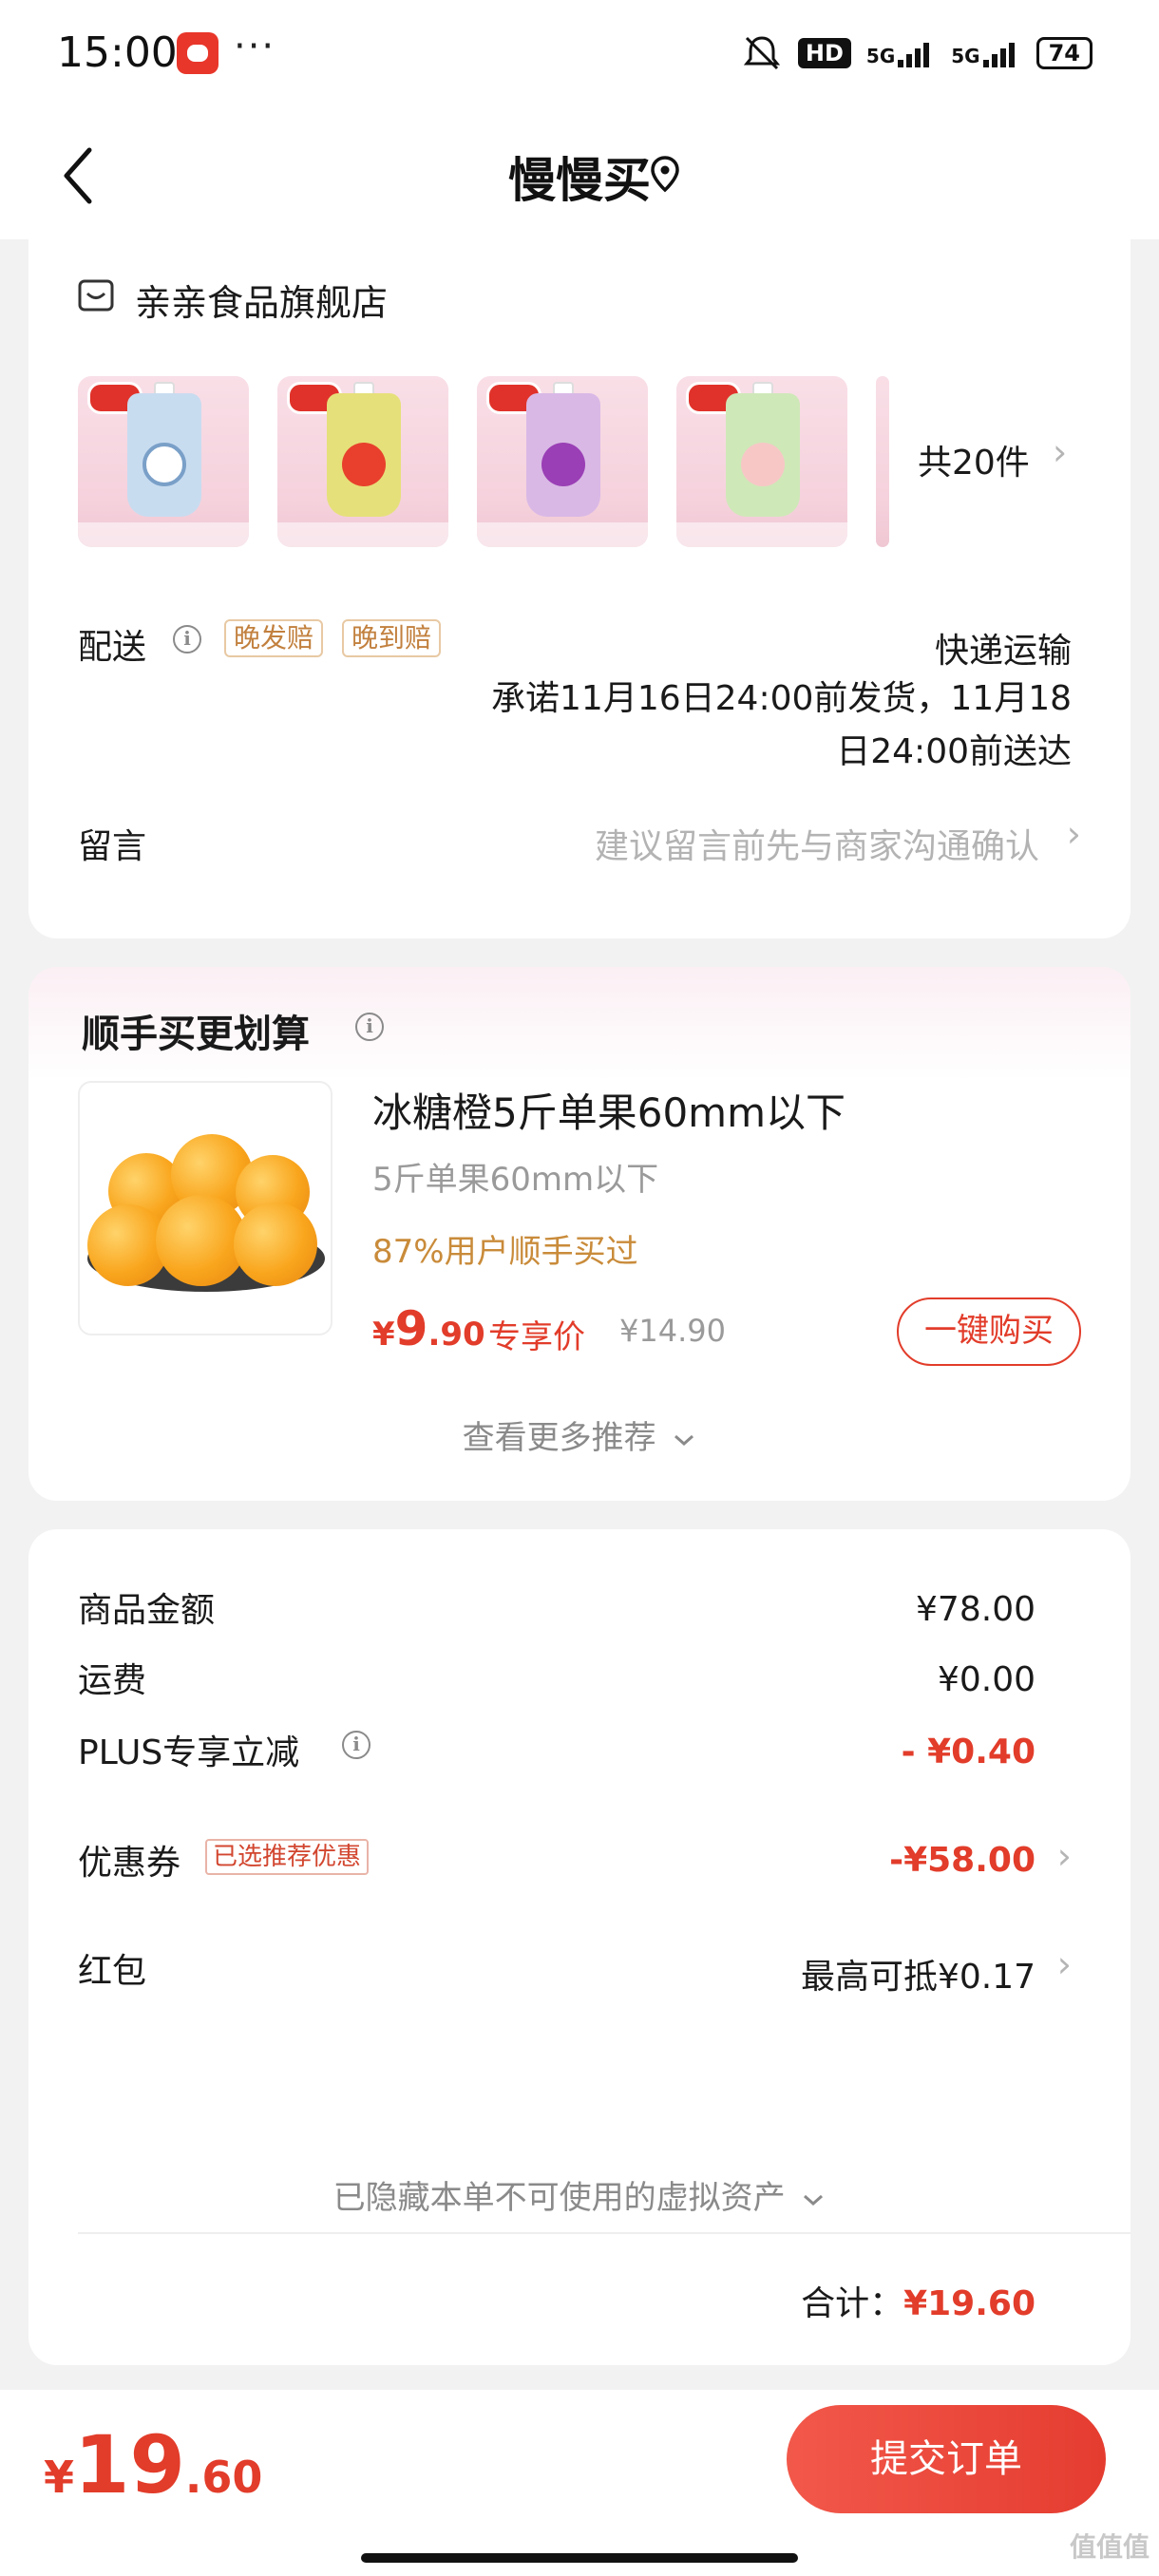  I want to click on signal-5g-2: 5G, so click(985, 53).